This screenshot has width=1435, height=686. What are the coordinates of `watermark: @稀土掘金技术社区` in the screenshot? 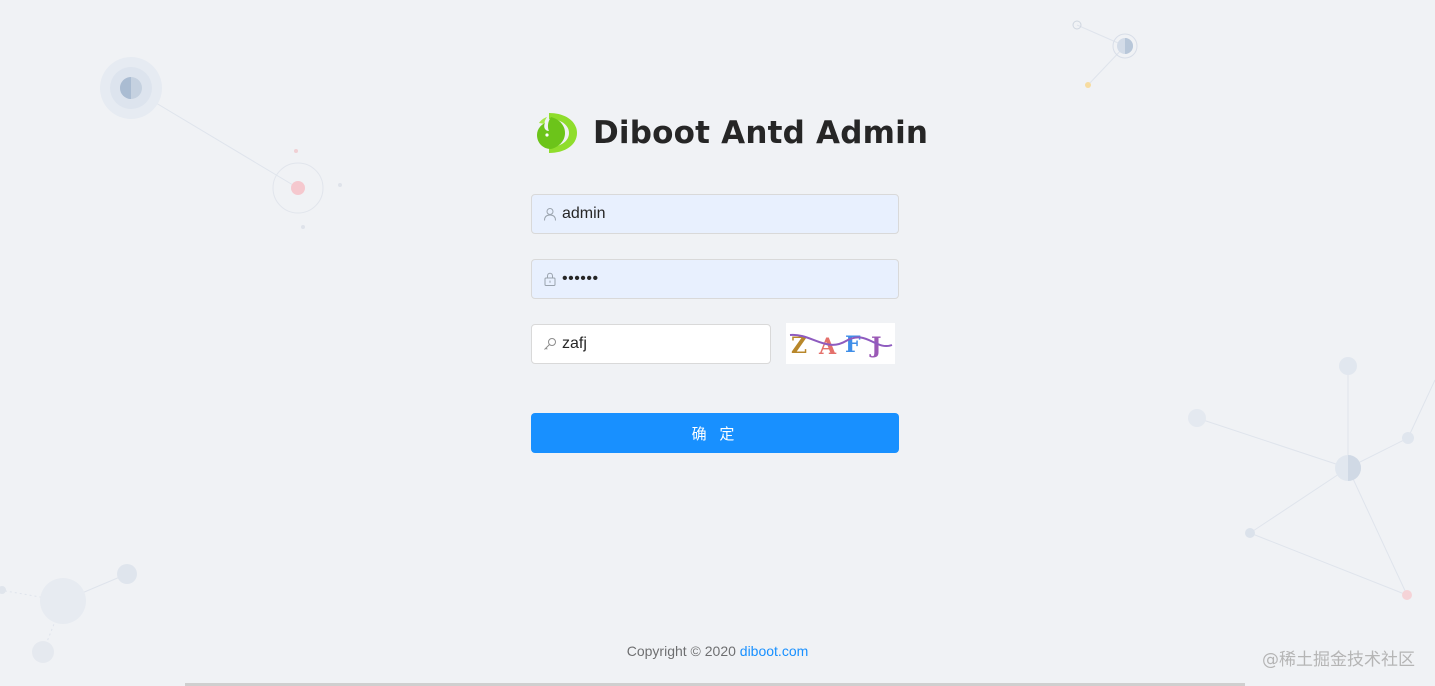 It's located at (1338, 660).